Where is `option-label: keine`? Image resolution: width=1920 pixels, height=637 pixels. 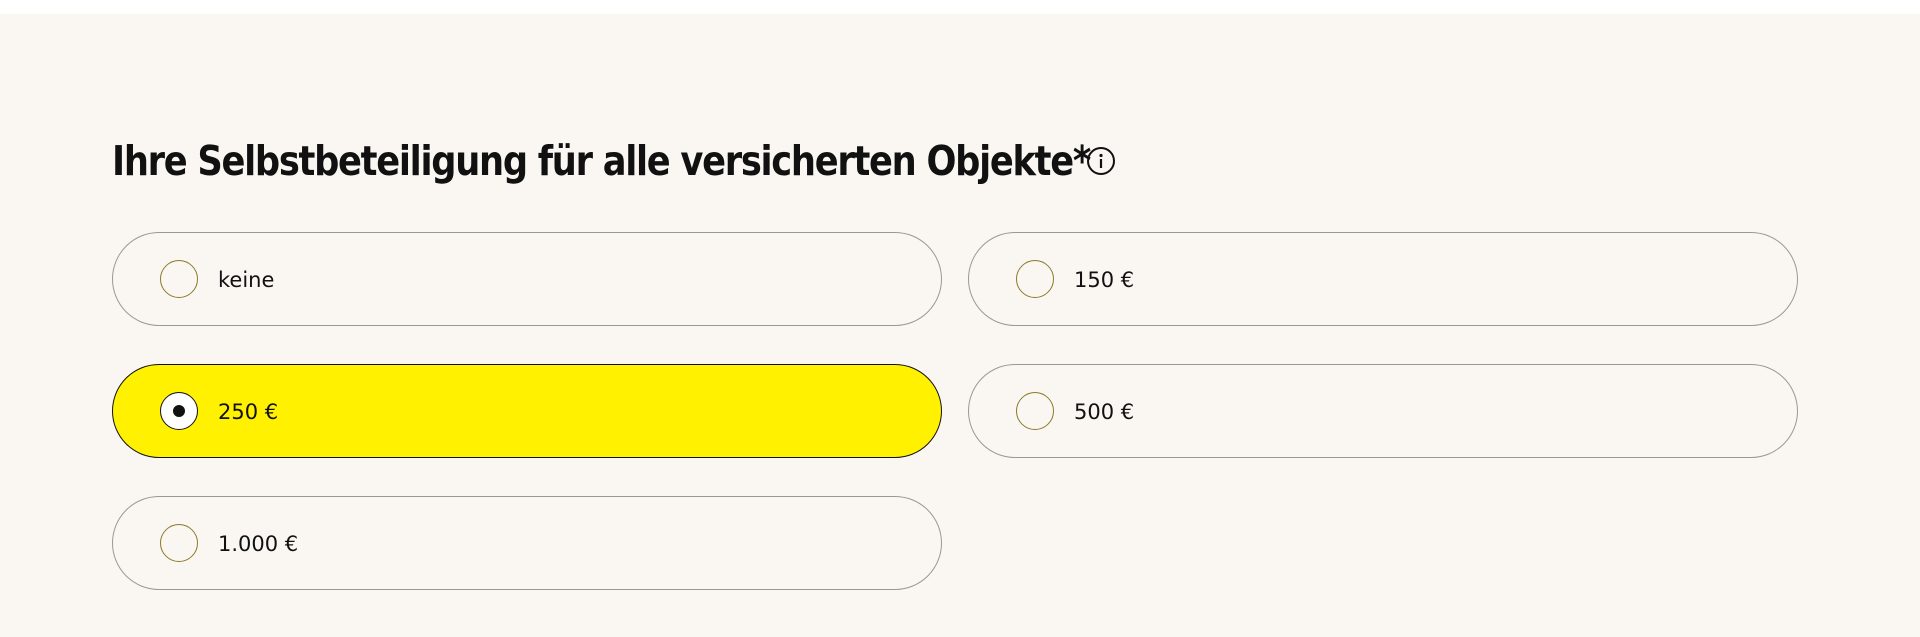 option-label: keine is located at coordinates (246, 280).